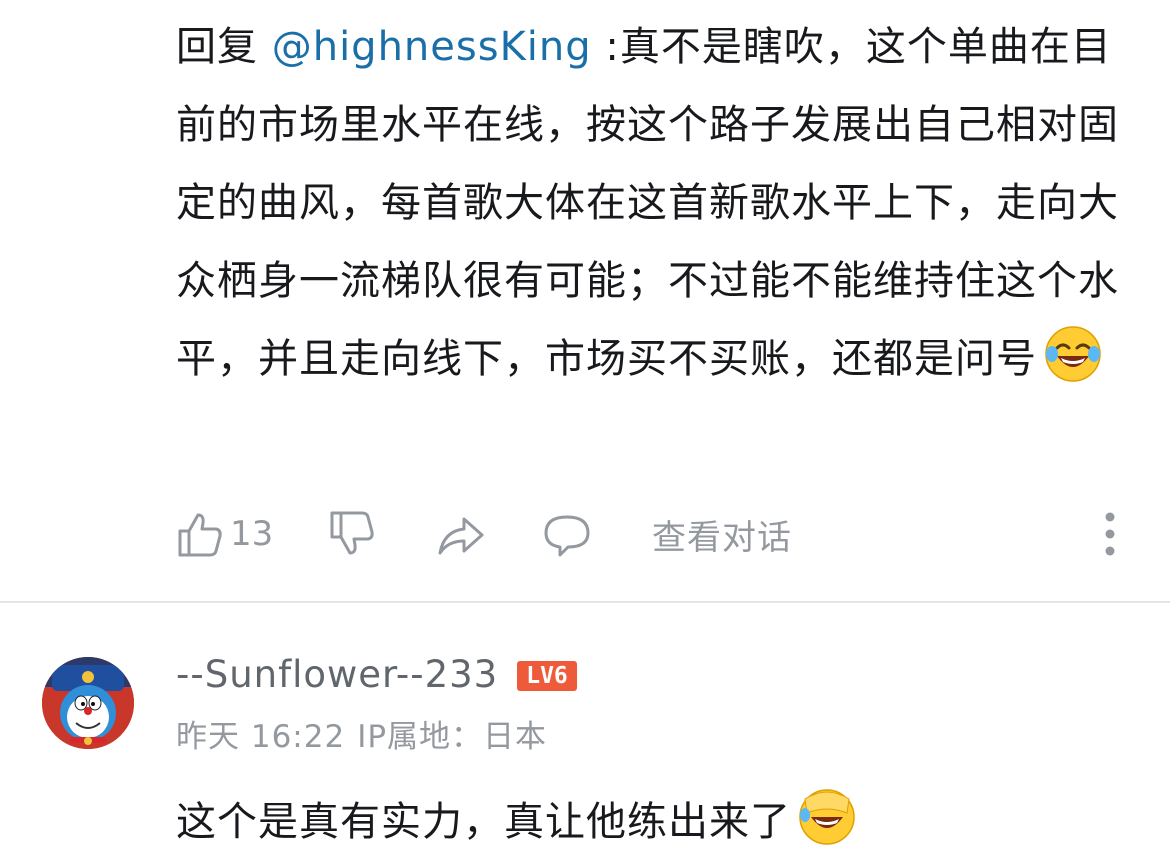 The height and width of the screenshot is (861, 1170). I want to click on like-count: 13, so click(252, 534).